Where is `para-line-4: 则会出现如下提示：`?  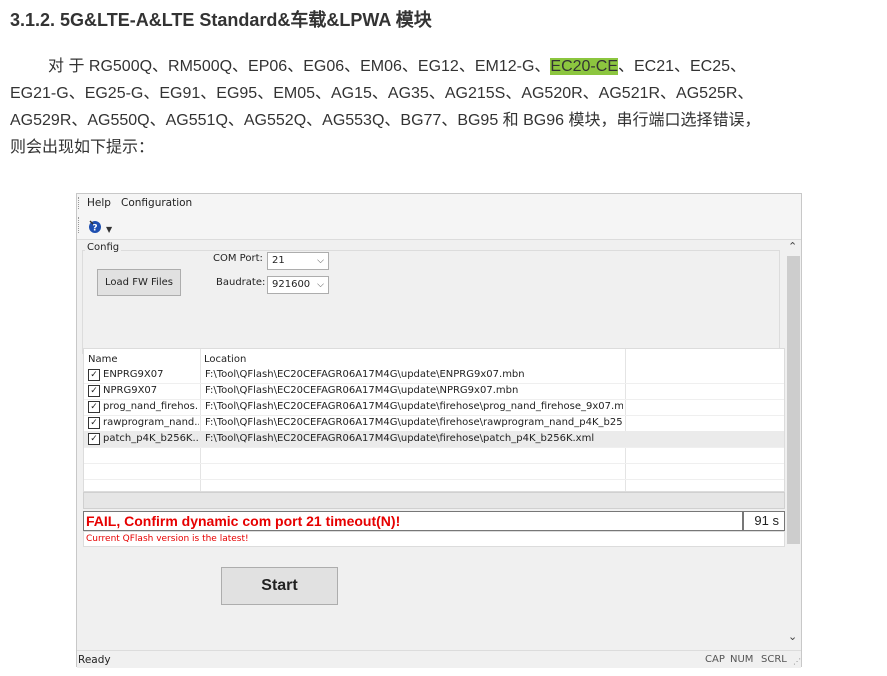 para-line-4: 则会出现如下提示： is located at coordinates (82, 147).